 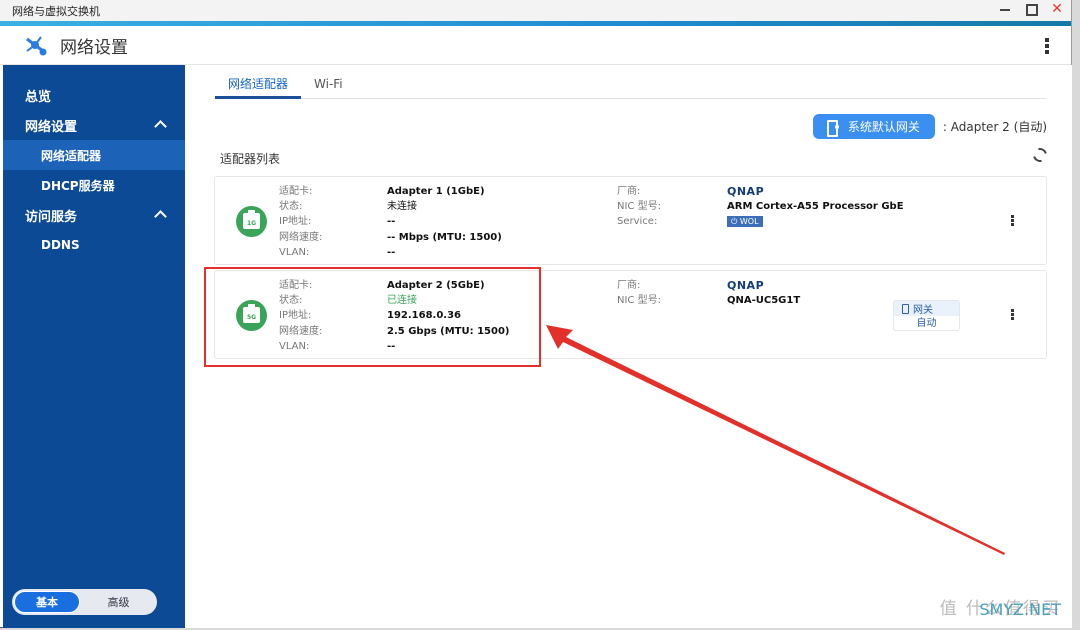 I want to click on app-title: 网络设置, so click(x=94, y=47).